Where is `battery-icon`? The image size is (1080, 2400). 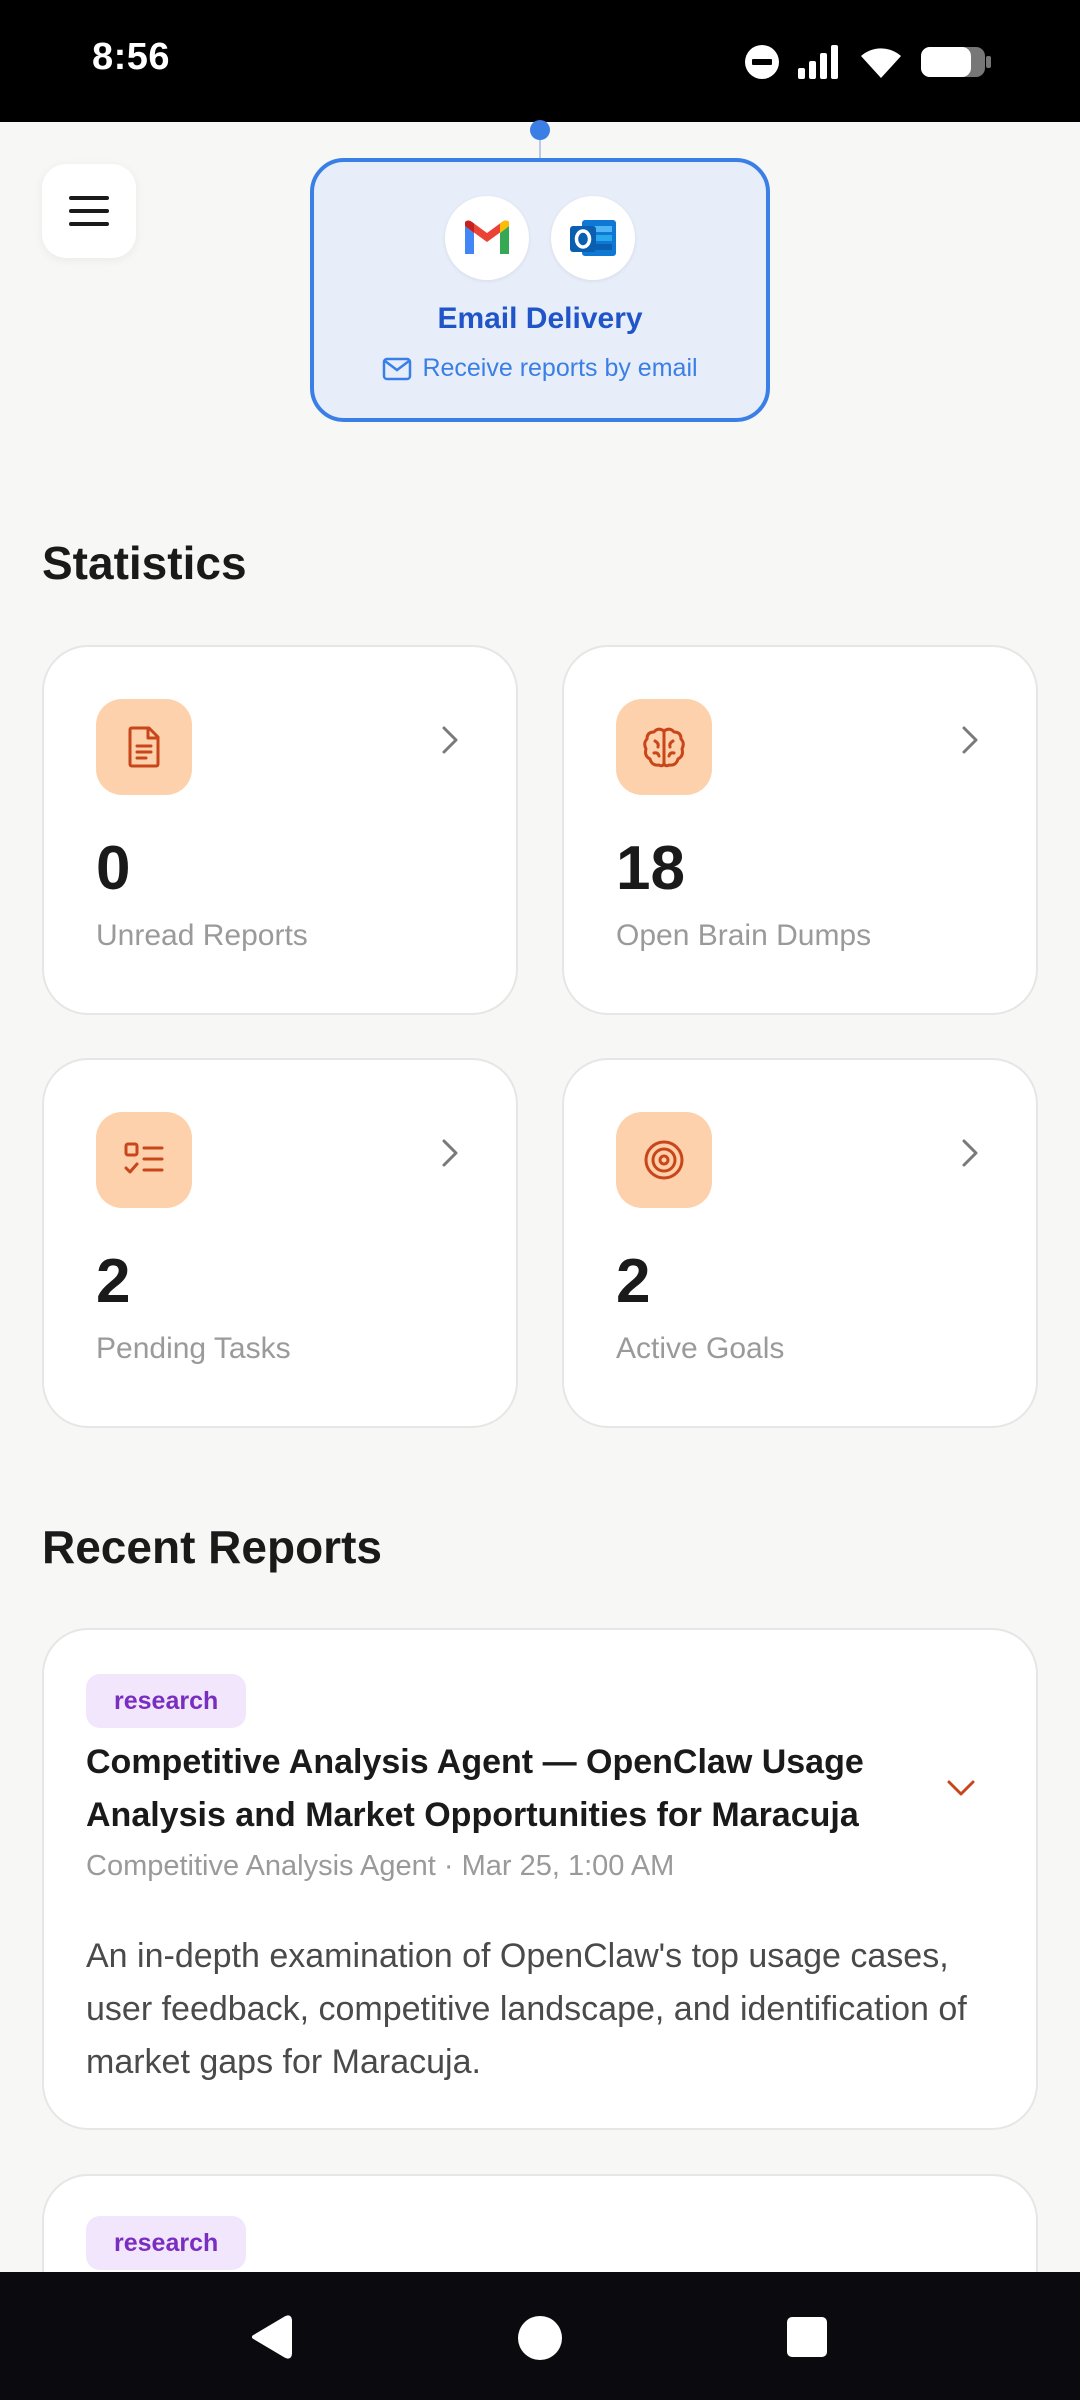
battery-icon is located at coordinates (956, 62).